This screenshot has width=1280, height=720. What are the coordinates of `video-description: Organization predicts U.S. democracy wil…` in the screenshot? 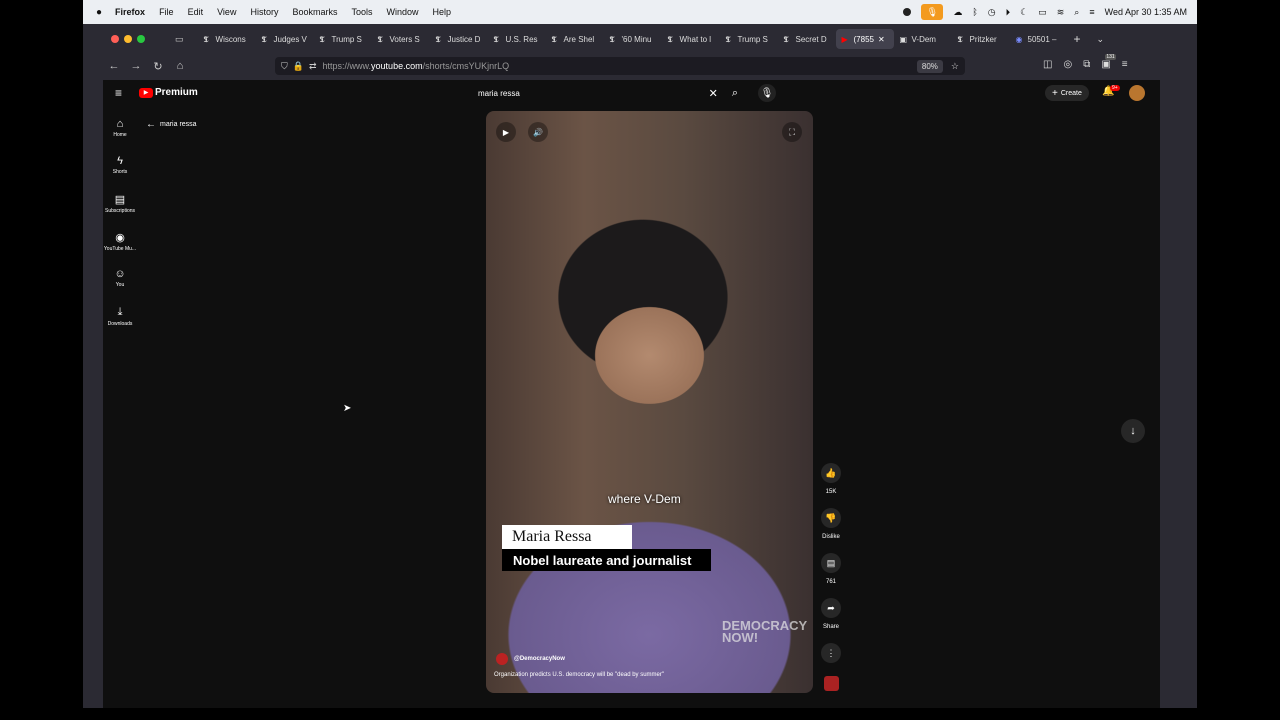 It's located at (579, 675).